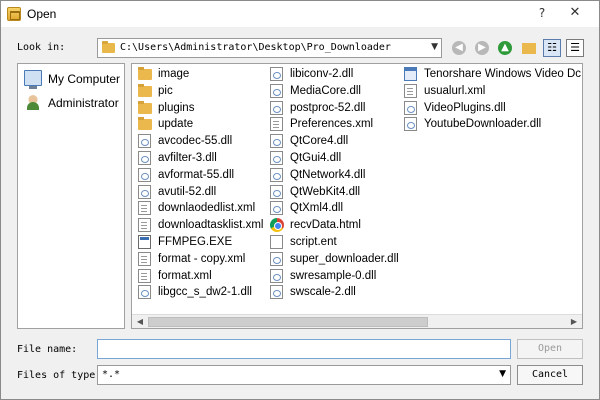 The width and height of the screenshot is (600, 400). What do you see at coordinates (174, 74) in the screenshot?
I see `file-name: image` at bounding box center [174, 74].